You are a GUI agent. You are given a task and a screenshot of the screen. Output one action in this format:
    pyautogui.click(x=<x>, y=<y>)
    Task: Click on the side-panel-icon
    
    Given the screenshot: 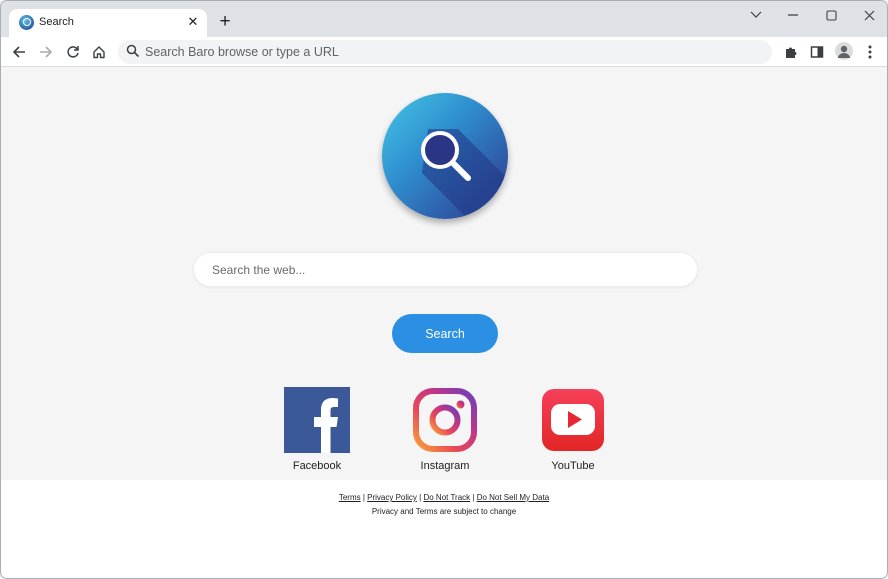 What is the action you would take?
    pyautogui.click(x=817, y=52)
    